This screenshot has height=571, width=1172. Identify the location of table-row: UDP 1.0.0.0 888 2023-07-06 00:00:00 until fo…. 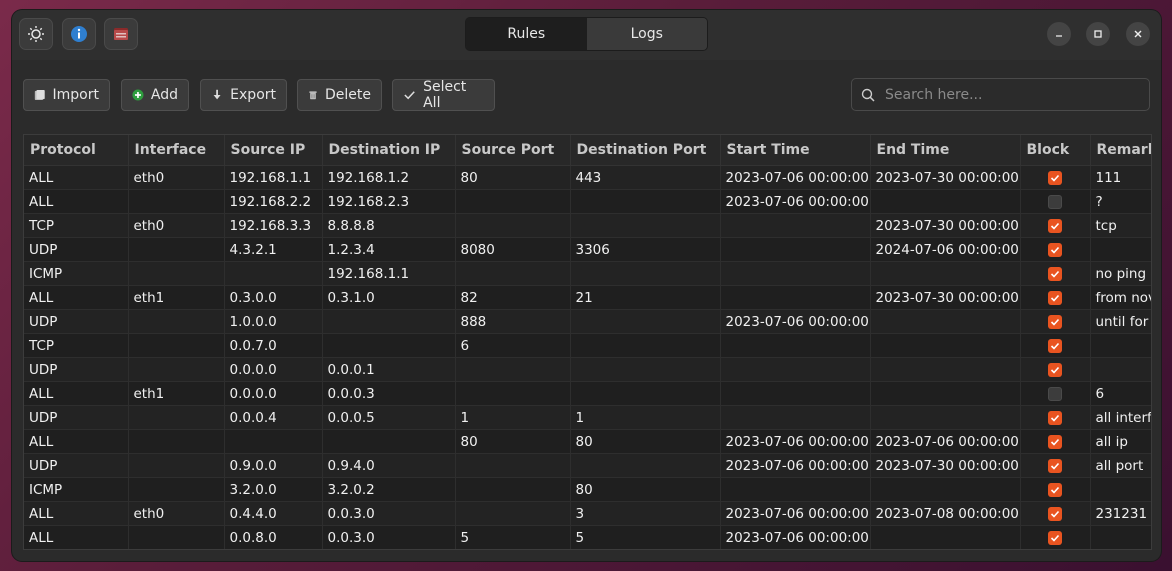
(587, 321).